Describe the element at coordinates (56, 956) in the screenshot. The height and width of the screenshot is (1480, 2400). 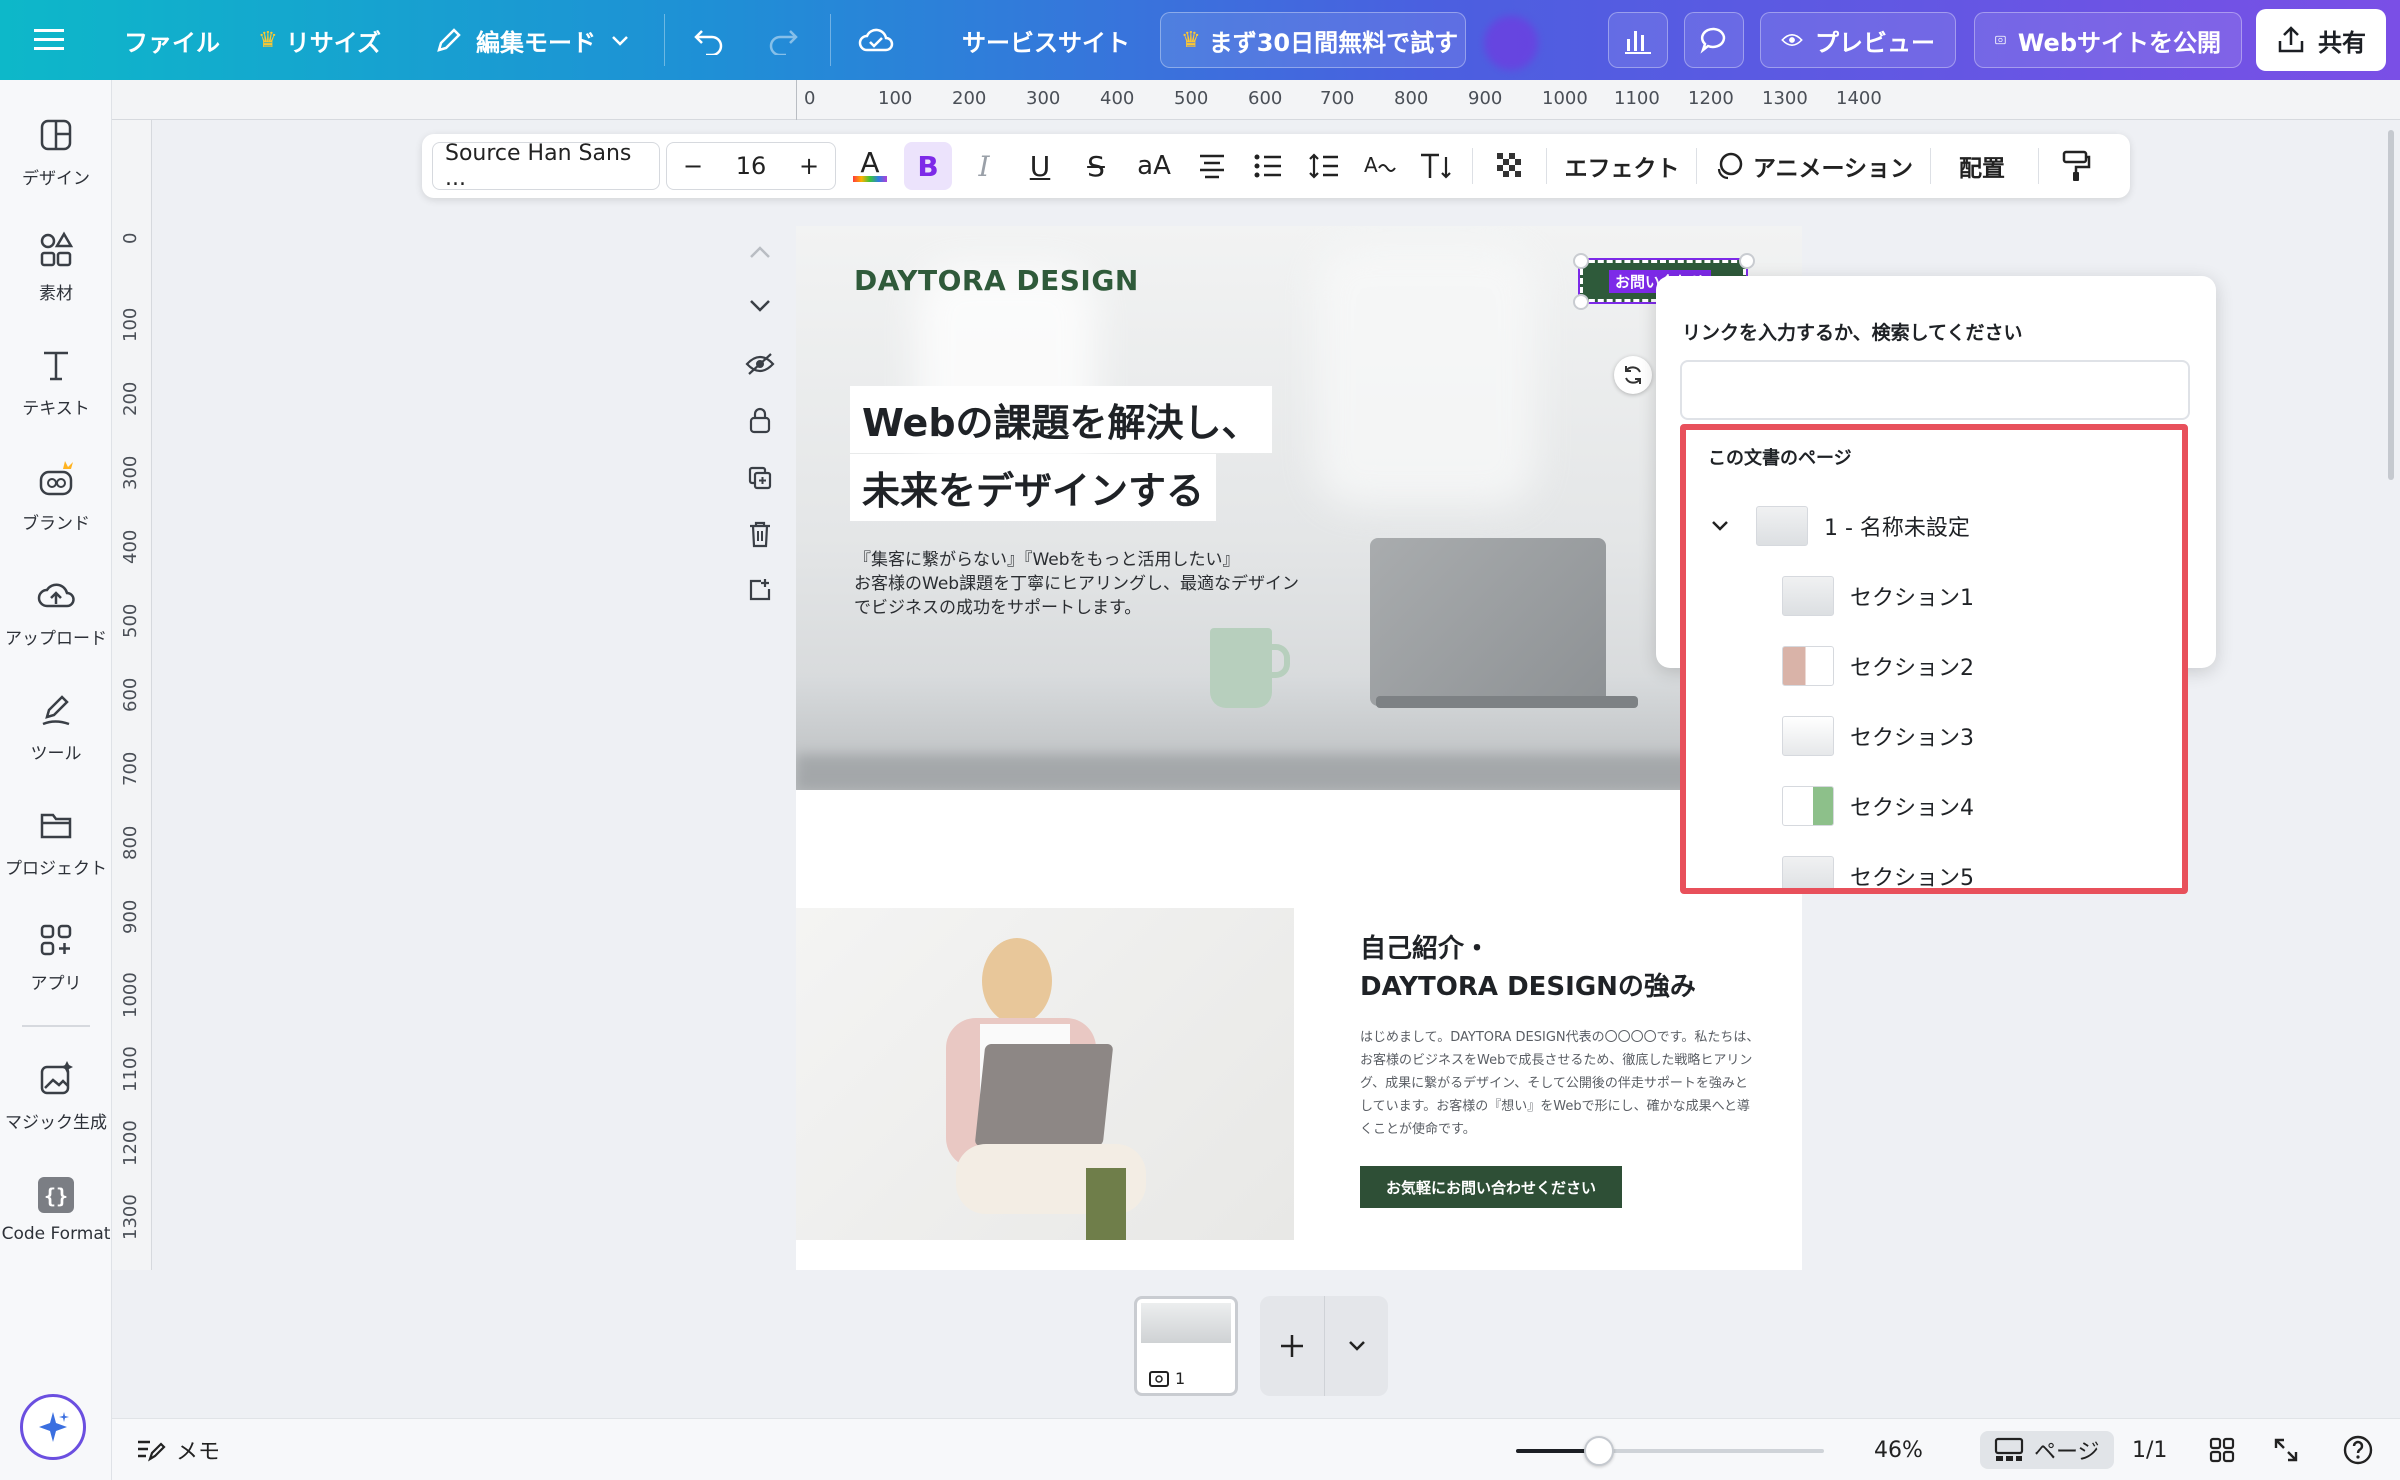
I see `sidebar-item-apps: アプリ` at that location.